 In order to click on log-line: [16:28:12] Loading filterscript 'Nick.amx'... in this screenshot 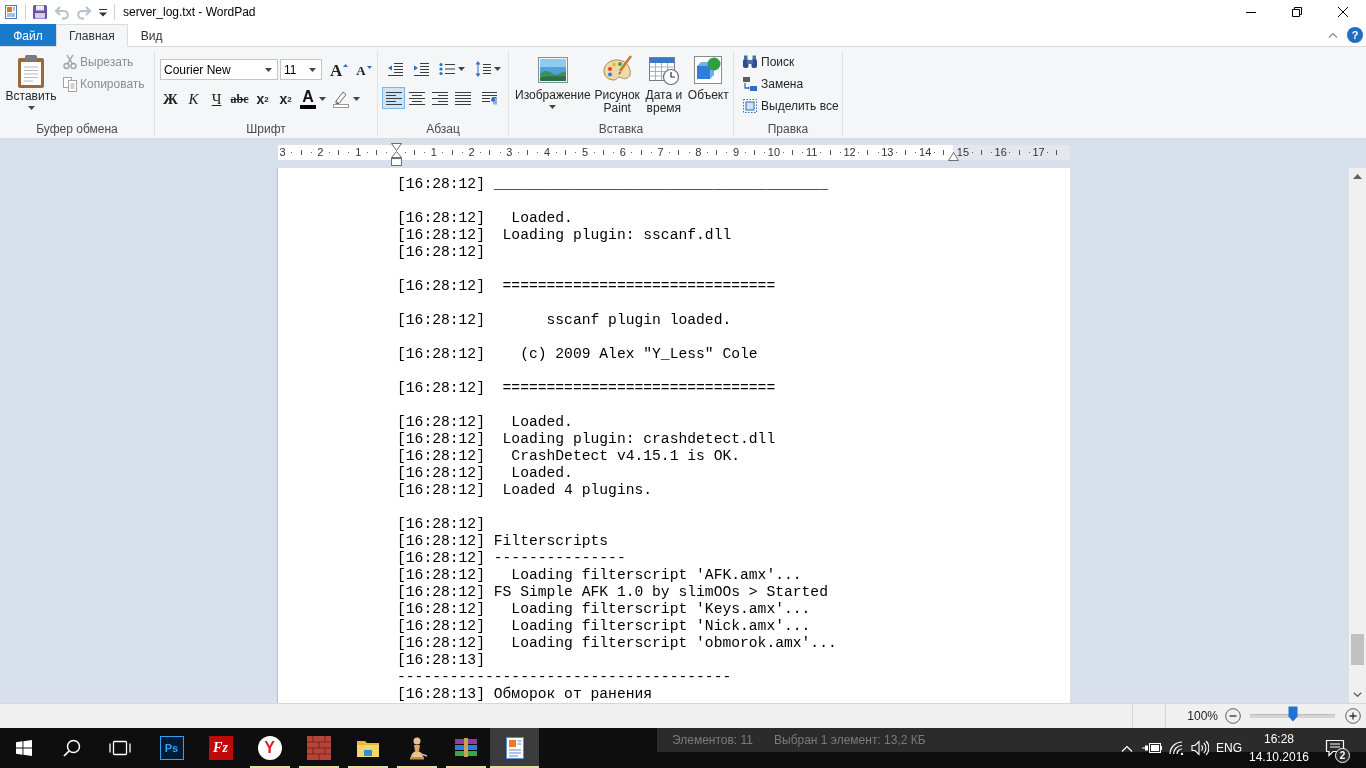, I will do `click(604, 626)`.